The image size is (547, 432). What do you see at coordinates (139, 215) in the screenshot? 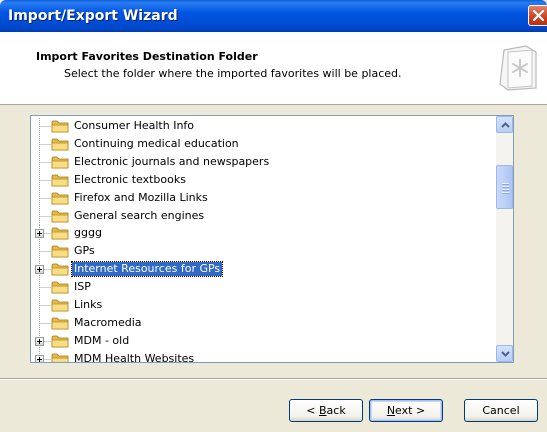
I see `tree-item-label: General search engines` at bounding box center [139, 215].